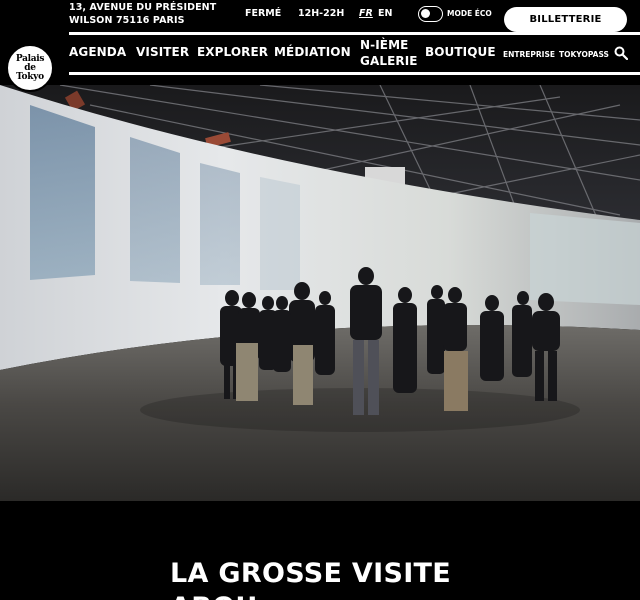 Image resolution: width=640 pixels, height=600 pixels. What do you see at coordinates (389, 61) in the screenshot?
I see `nav-item-galerie-line-2: GALERIE` at bounding box center [389, 61].